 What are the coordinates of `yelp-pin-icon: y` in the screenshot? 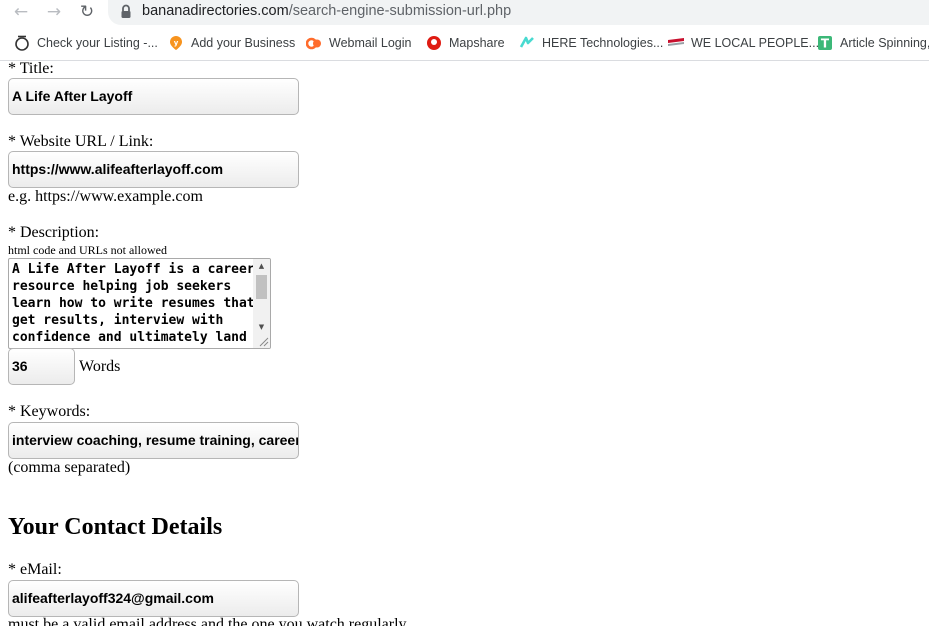 It's located at (176, 43).